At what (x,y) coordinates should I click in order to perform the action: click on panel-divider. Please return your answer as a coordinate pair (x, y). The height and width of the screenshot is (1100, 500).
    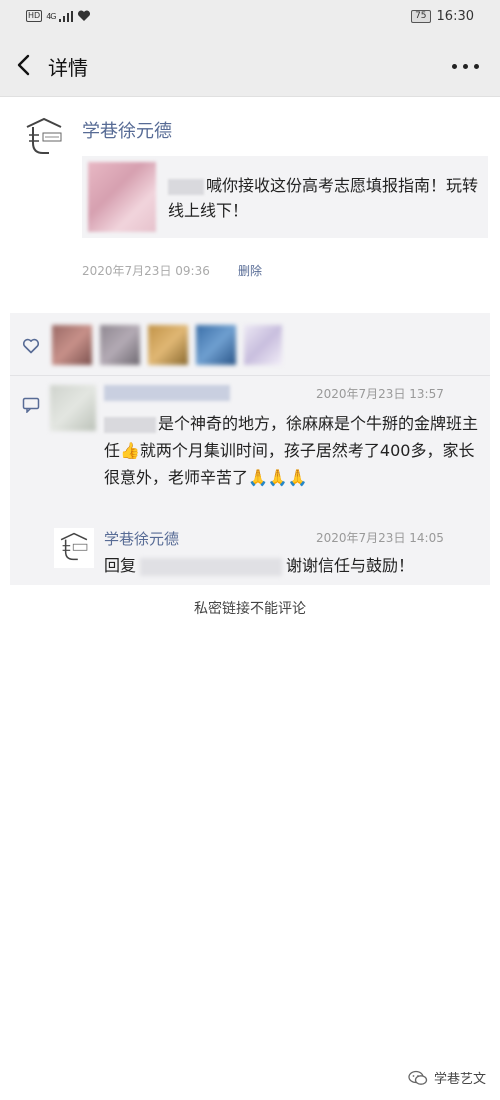
    Looking at the image, I should click on (250, 375).